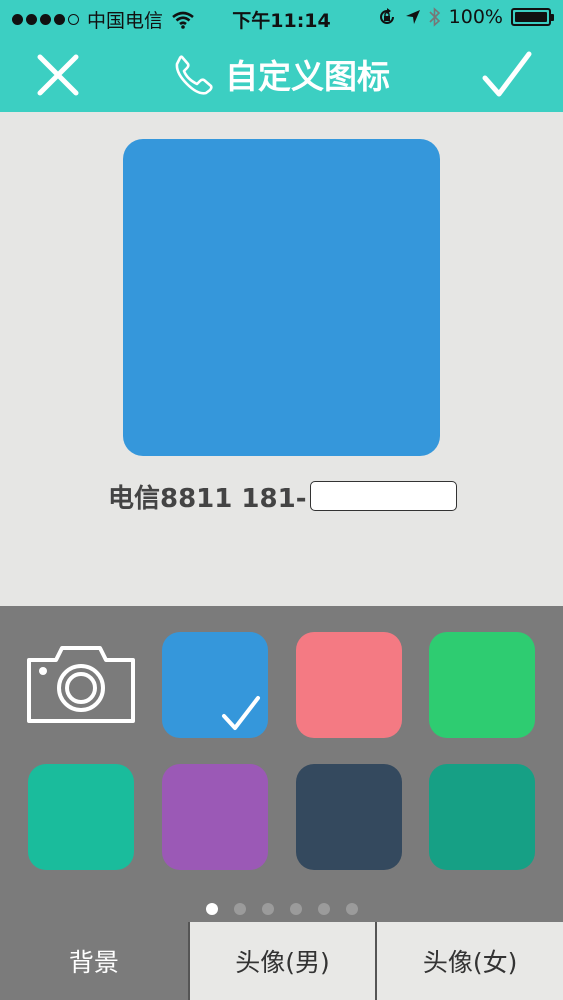 This screenshot has height=1000, width=563. Describe the element at coordinates (475, 17) in the screenshot. I see `battery-percent: 100%` at that location.